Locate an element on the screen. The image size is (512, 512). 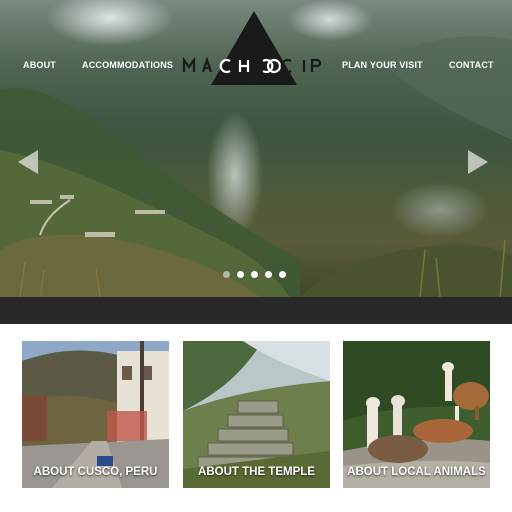
card-label: ABOUT CUSCO, PERU is located at coordinates (95, 472).